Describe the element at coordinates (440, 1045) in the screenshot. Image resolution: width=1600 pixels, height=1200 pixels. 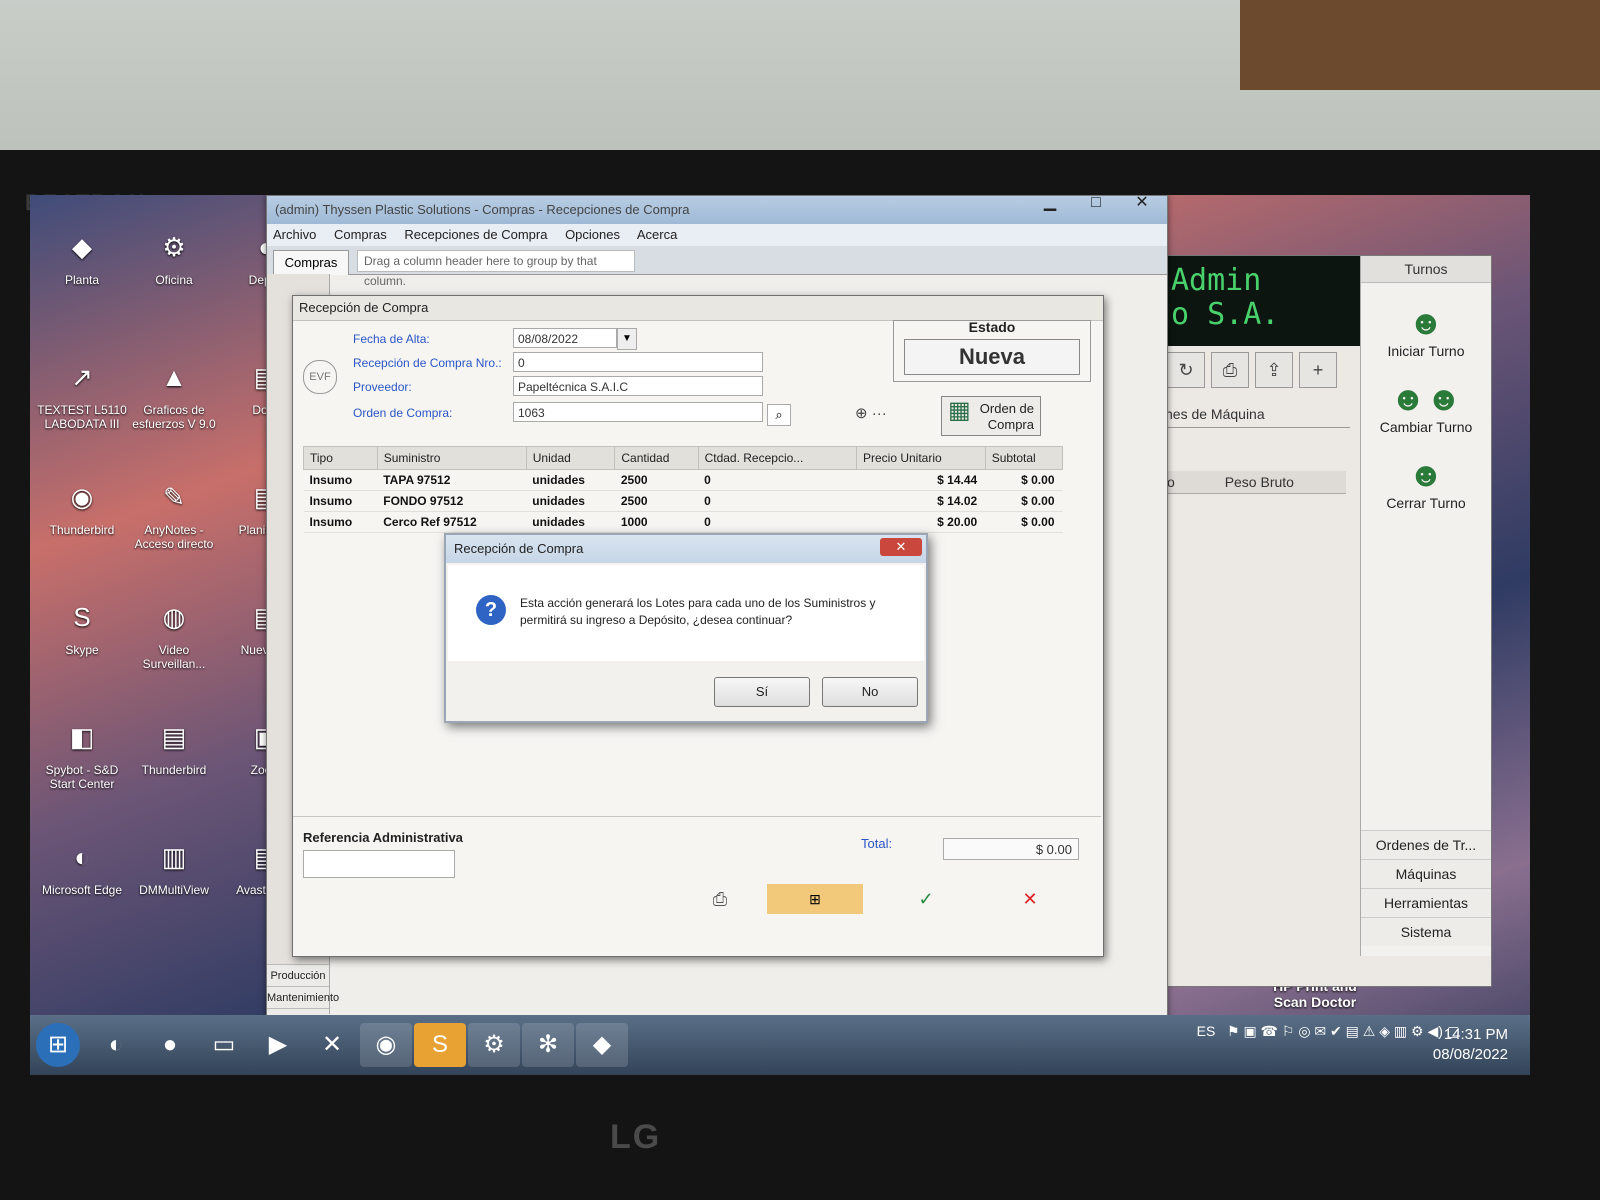
I see `skype-icon: S` at that location.